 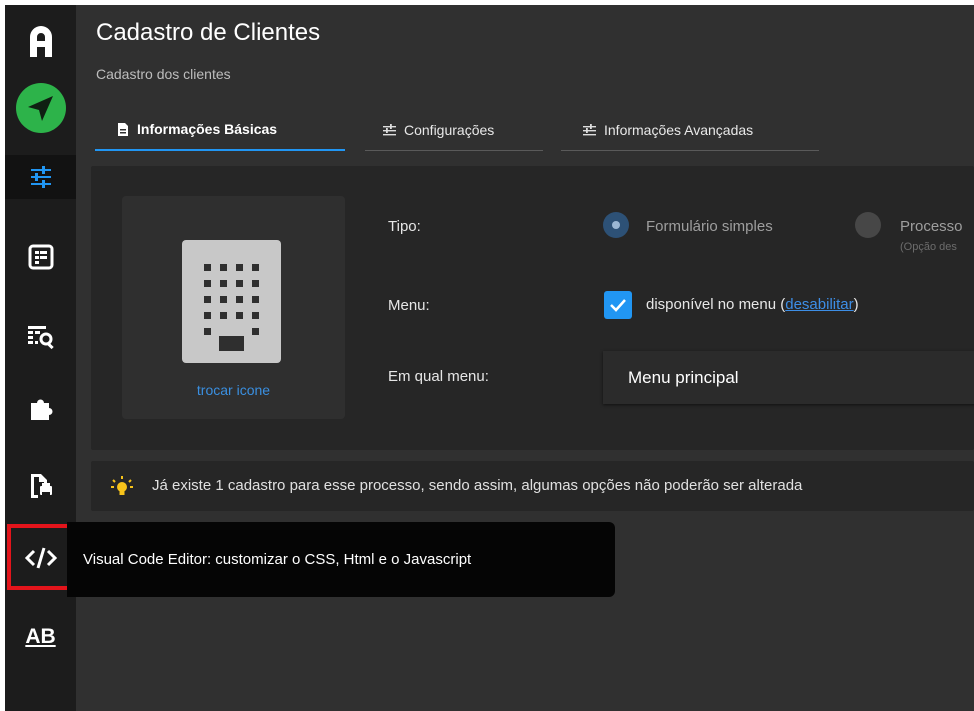 I want to click on sidebar: AB, so click(x=40, y=358).